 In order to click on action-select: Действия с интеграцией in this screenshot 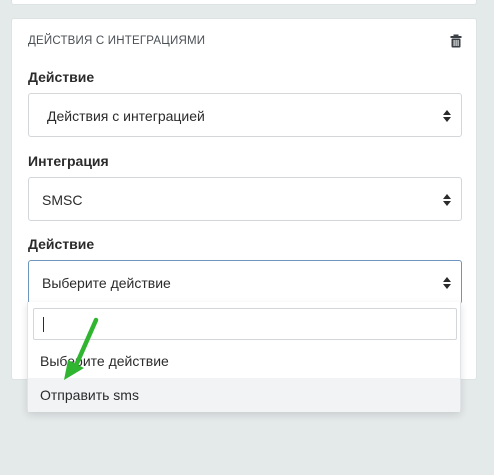, I will do `click(245, 115)`.